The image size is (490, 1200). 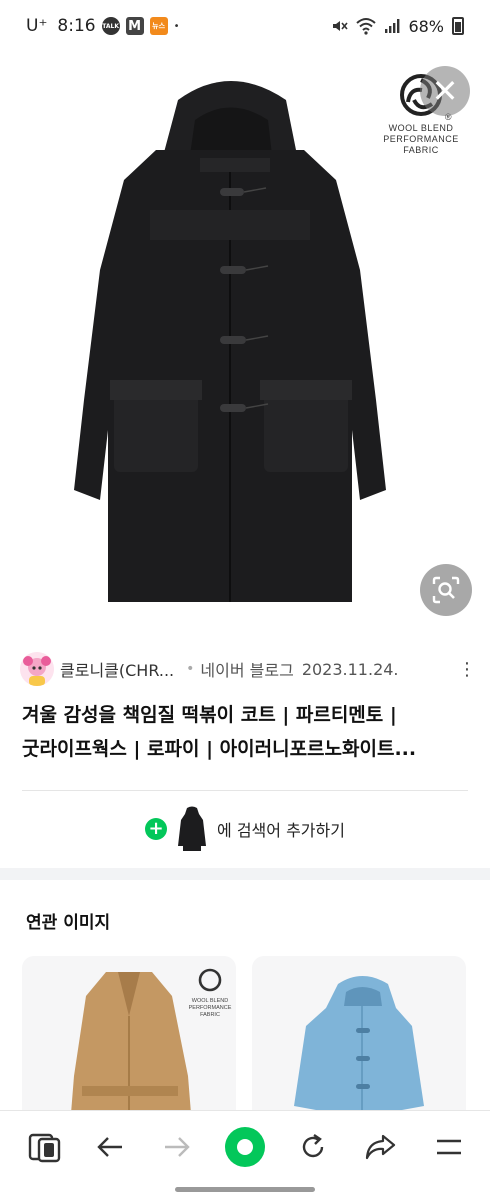 I want to click on section-separator, so click(x=245, y=874).